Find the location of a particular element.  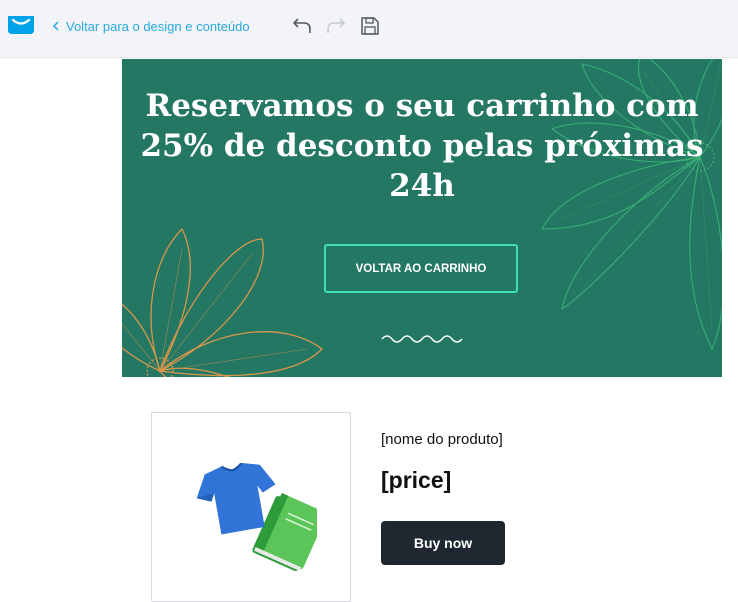

wave-divider-icon is located at coordinates (422, 339).